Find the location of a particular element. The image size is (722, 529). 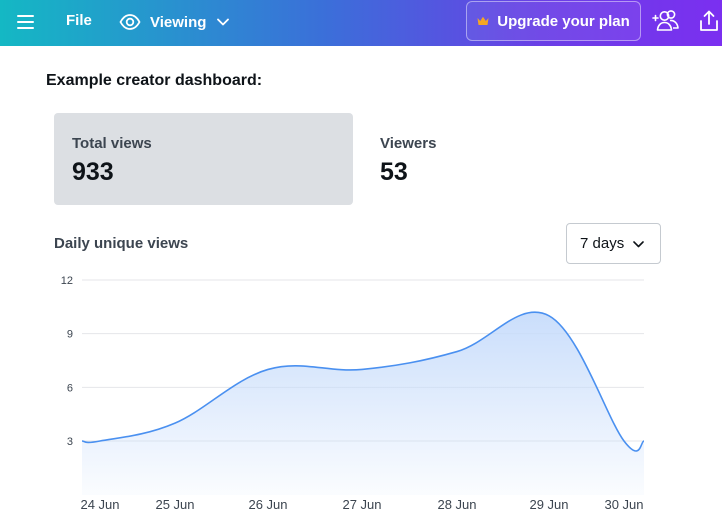

x-tick-label: 30 Jun is located at coordinates (623, 504).